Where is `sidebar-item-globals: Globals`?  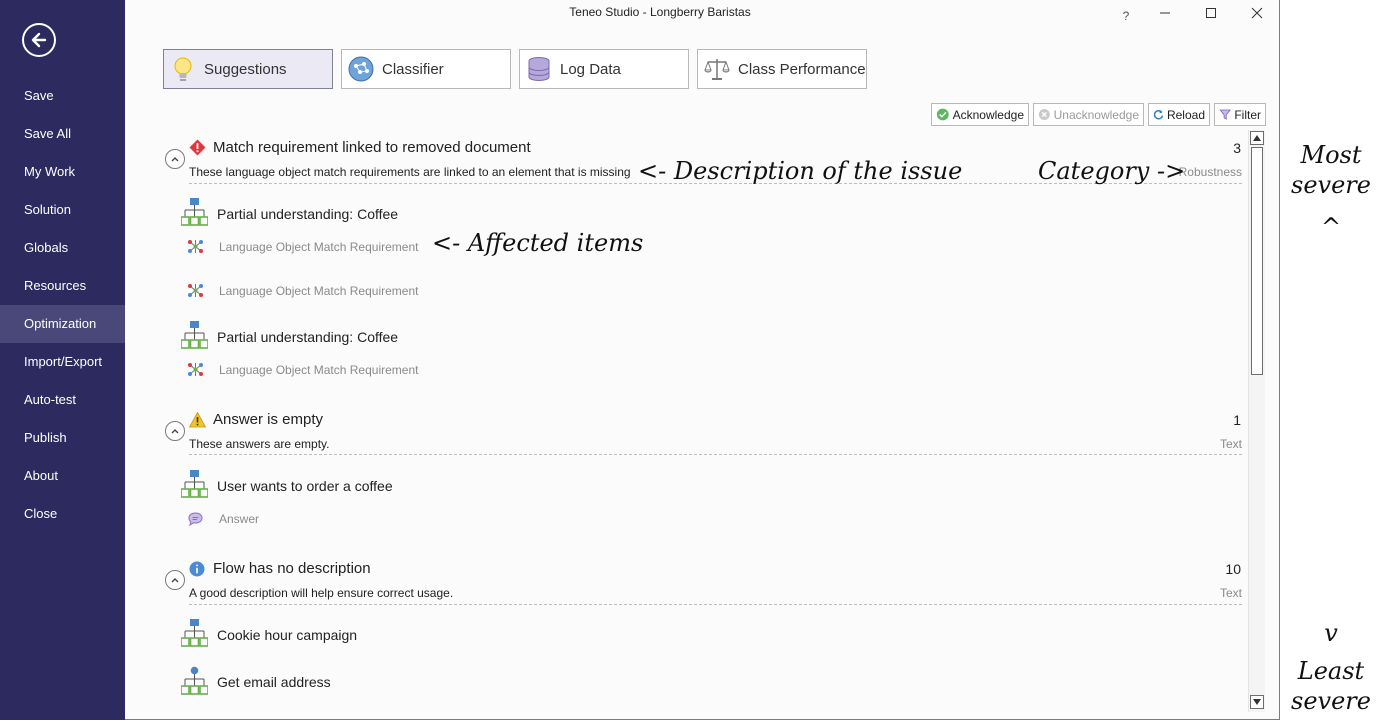 sidebar-item-globals: Globals is located at coordinates (62, 248).